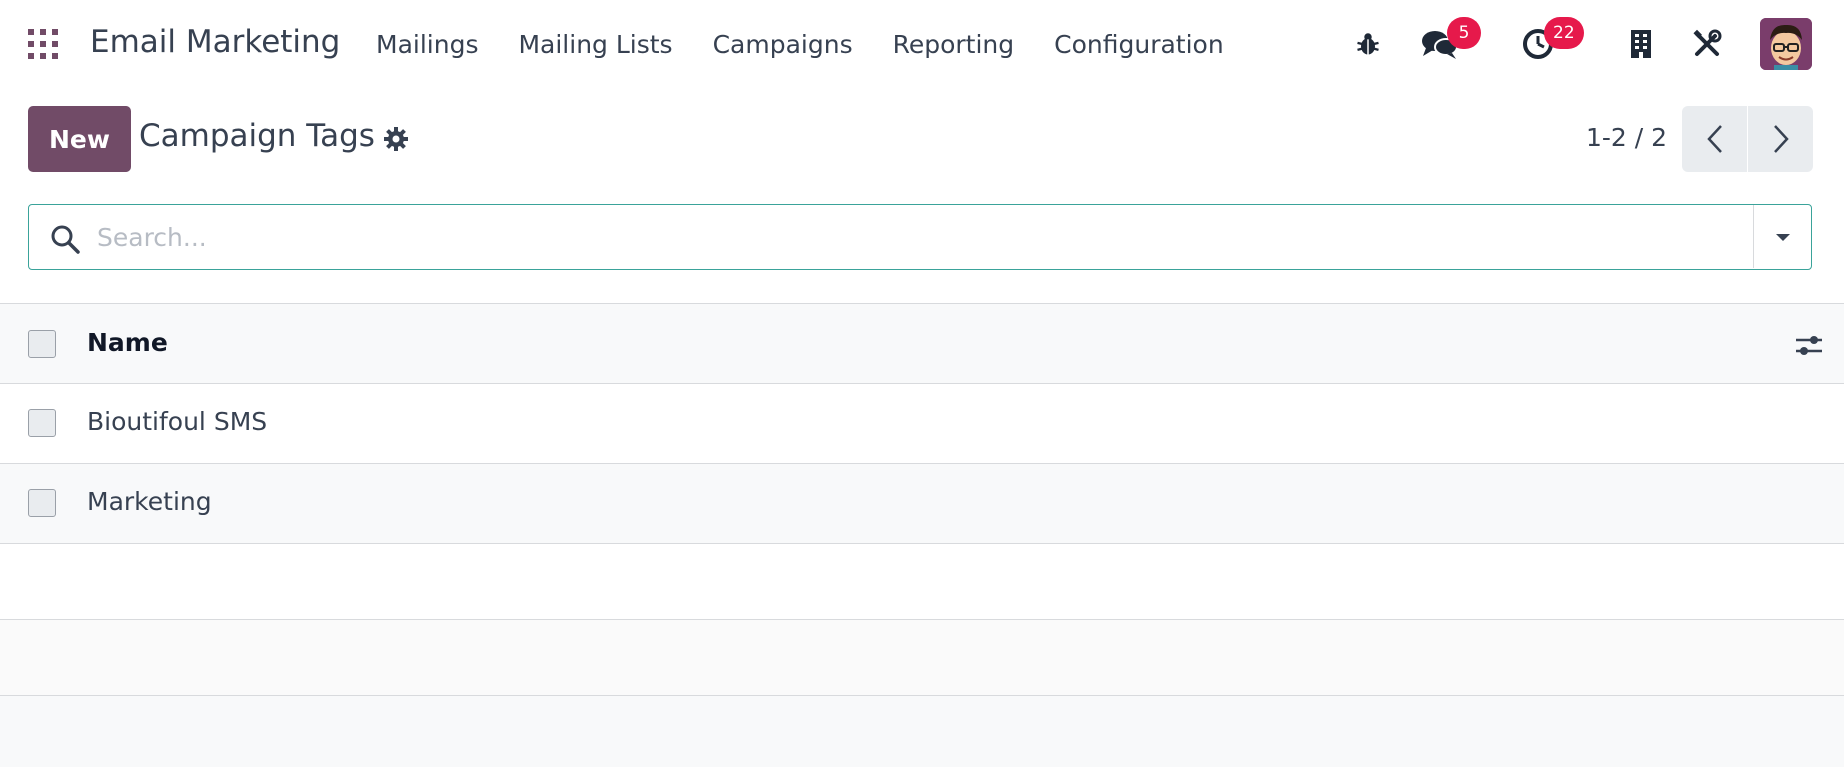 This screenshot has width=1844, height=767. What do you see at coordinates (1641, 44) in the screenshot?
I see `company-switcher-icon` at bounding box center [1641, 44].